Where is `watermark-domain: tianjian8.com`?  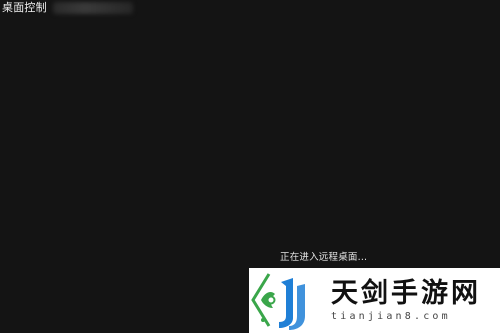
watermark-domain: tianjian8.com is located at coordinates (391, 316).